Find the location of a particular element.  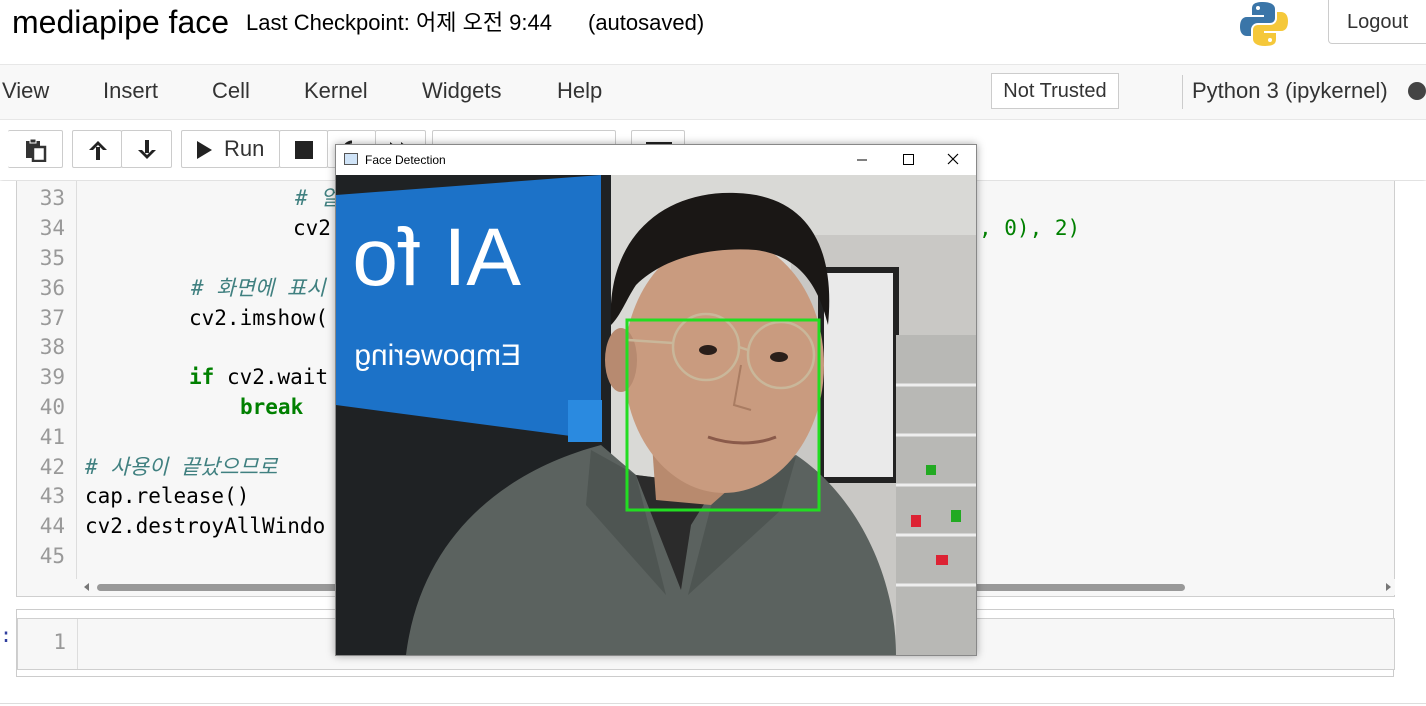

code-line: cv2 is located at coordinates (312, 228).